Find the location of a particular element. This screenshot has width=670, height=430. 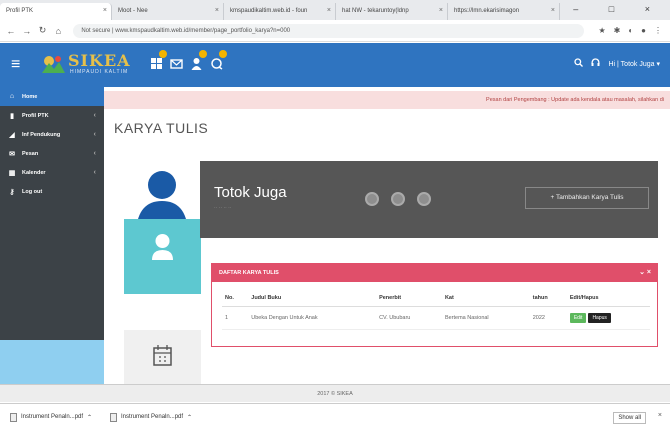

extension-icons: ★✱◐●⋮ is located at coordinates (634, 30).